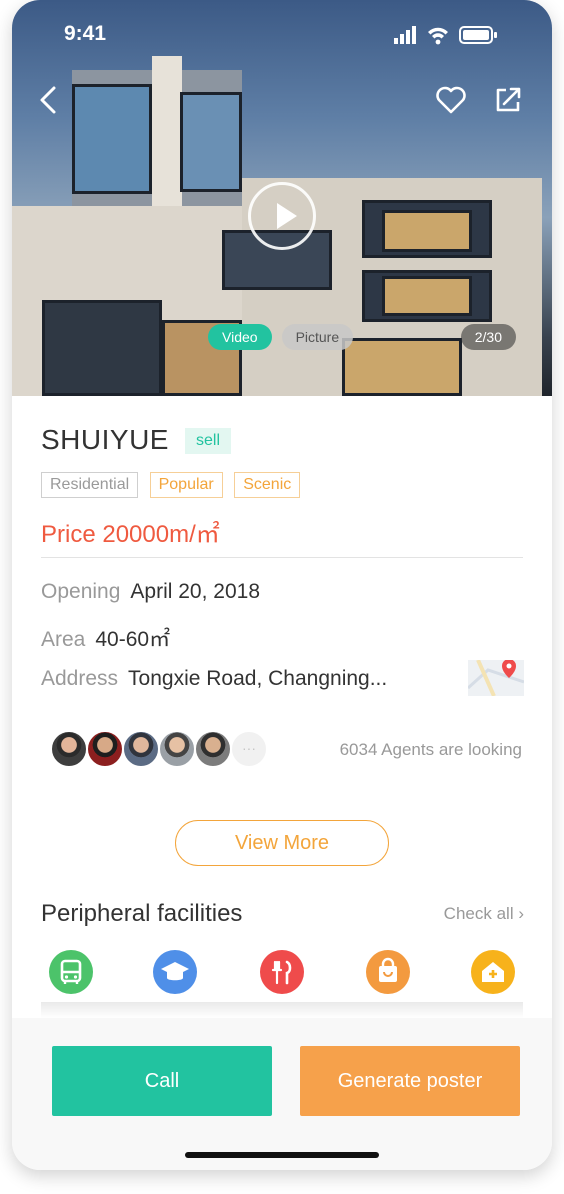  What do you see at coordinates (208, 441) in the screenshot?
I see `sell-badge: sell` at bounding box center [208, 441].